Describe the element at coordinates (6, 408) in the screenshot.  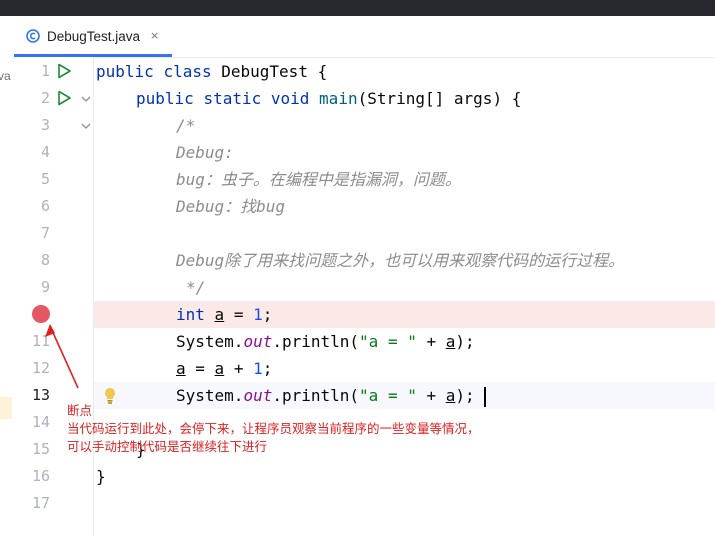
I see `project-selection-marker` at that location.